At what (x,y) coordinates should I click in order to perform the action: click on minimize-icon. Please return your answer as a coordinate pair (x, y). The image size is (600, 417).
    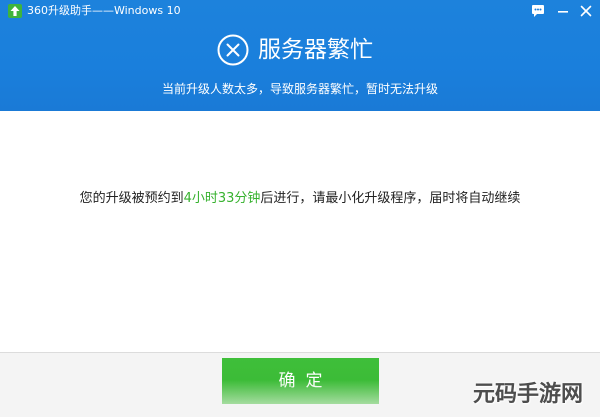
    Looking at the image, I should click on (563, 12).